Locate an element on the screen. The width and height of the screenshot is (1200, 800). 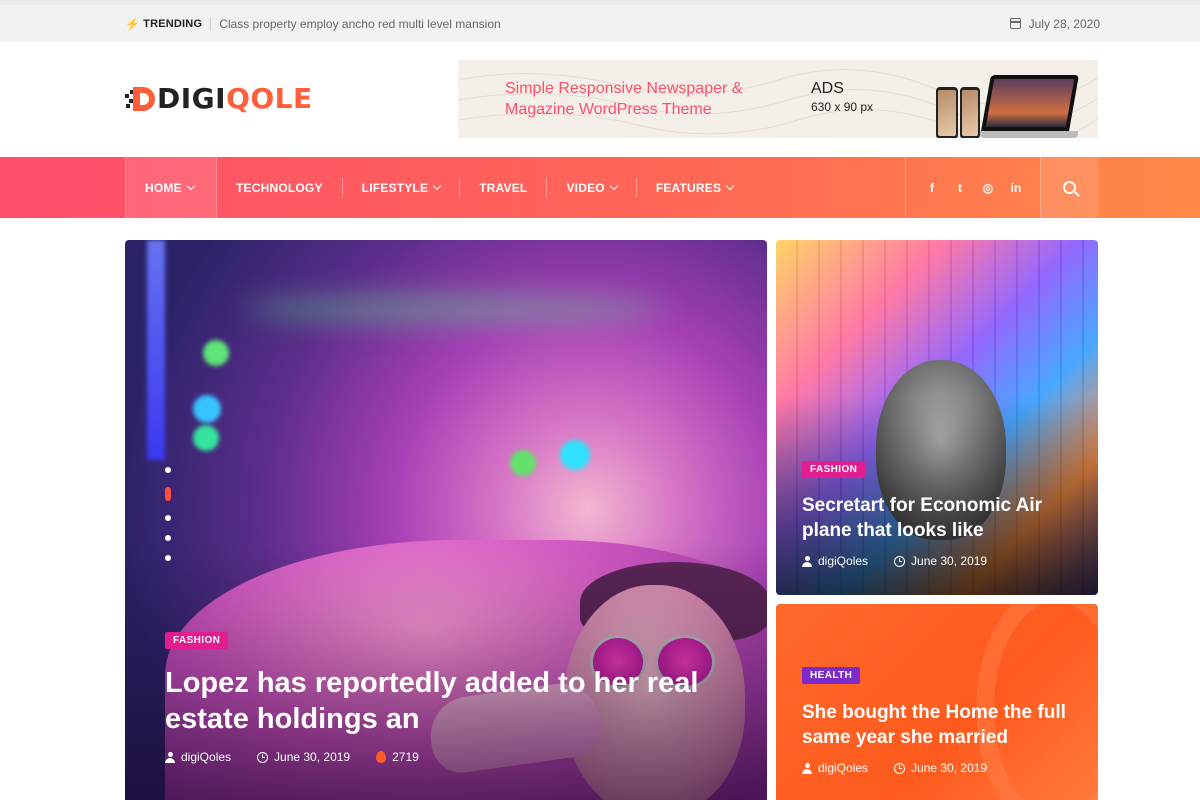
linkedin-icon: in is located at coordinates (1016, 188).